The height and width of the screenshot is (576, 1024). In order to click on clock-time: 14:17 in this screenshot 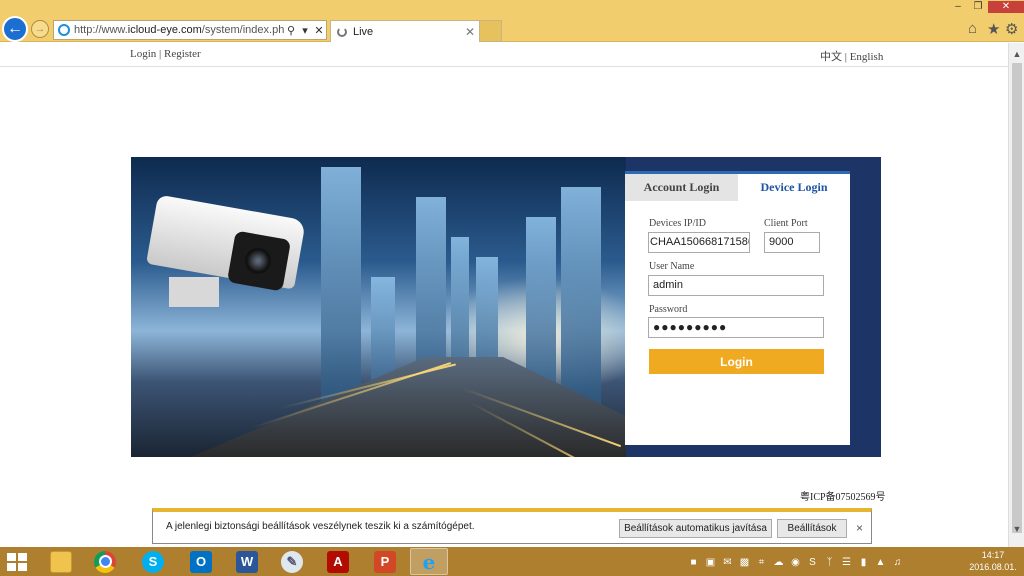, I will do `click(993, 555)`.